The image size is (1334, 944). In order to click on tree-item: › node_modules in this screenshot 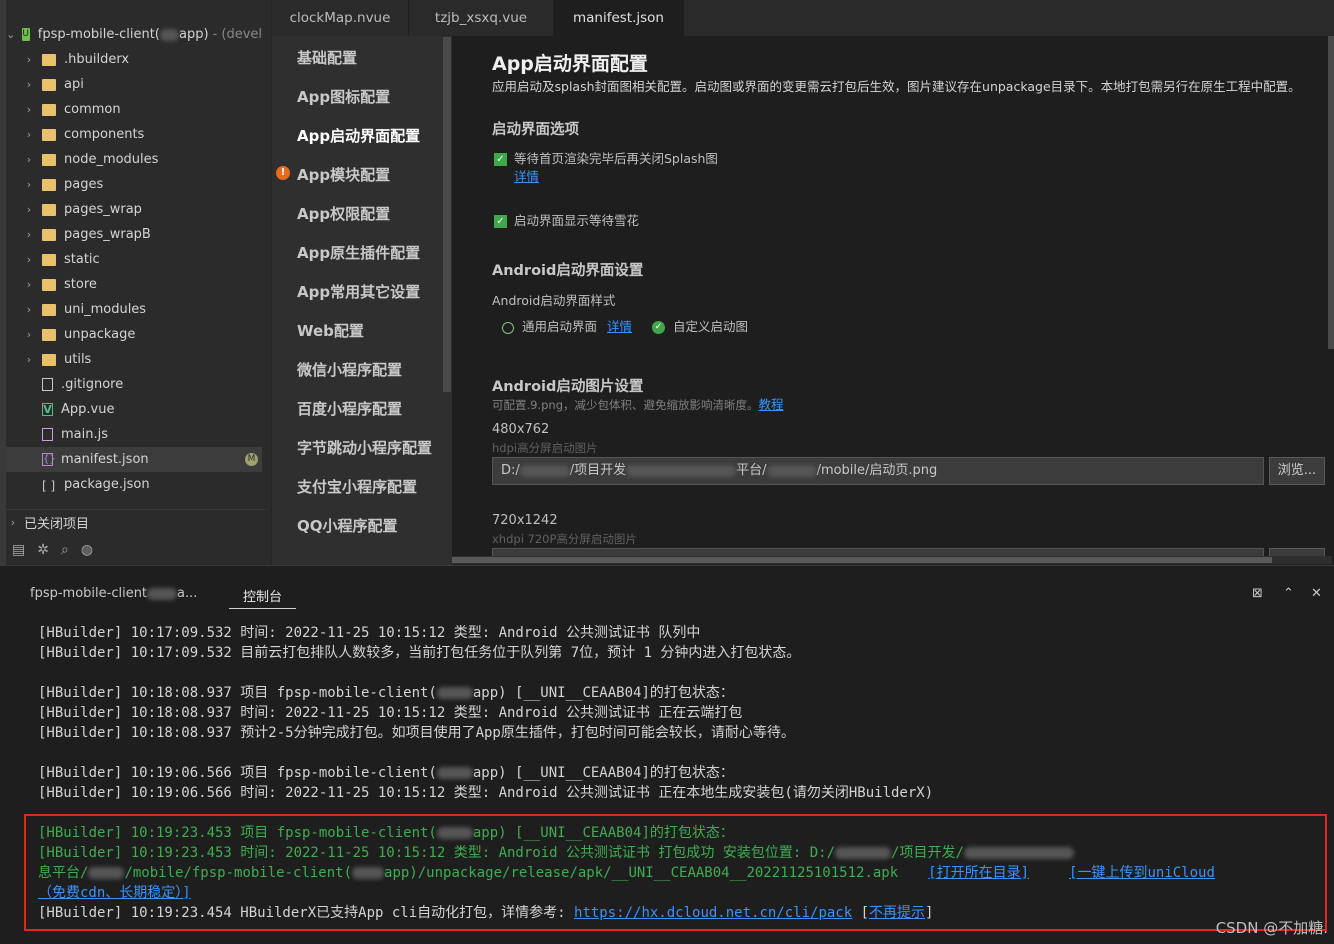, I will do `click(134, 159)`.